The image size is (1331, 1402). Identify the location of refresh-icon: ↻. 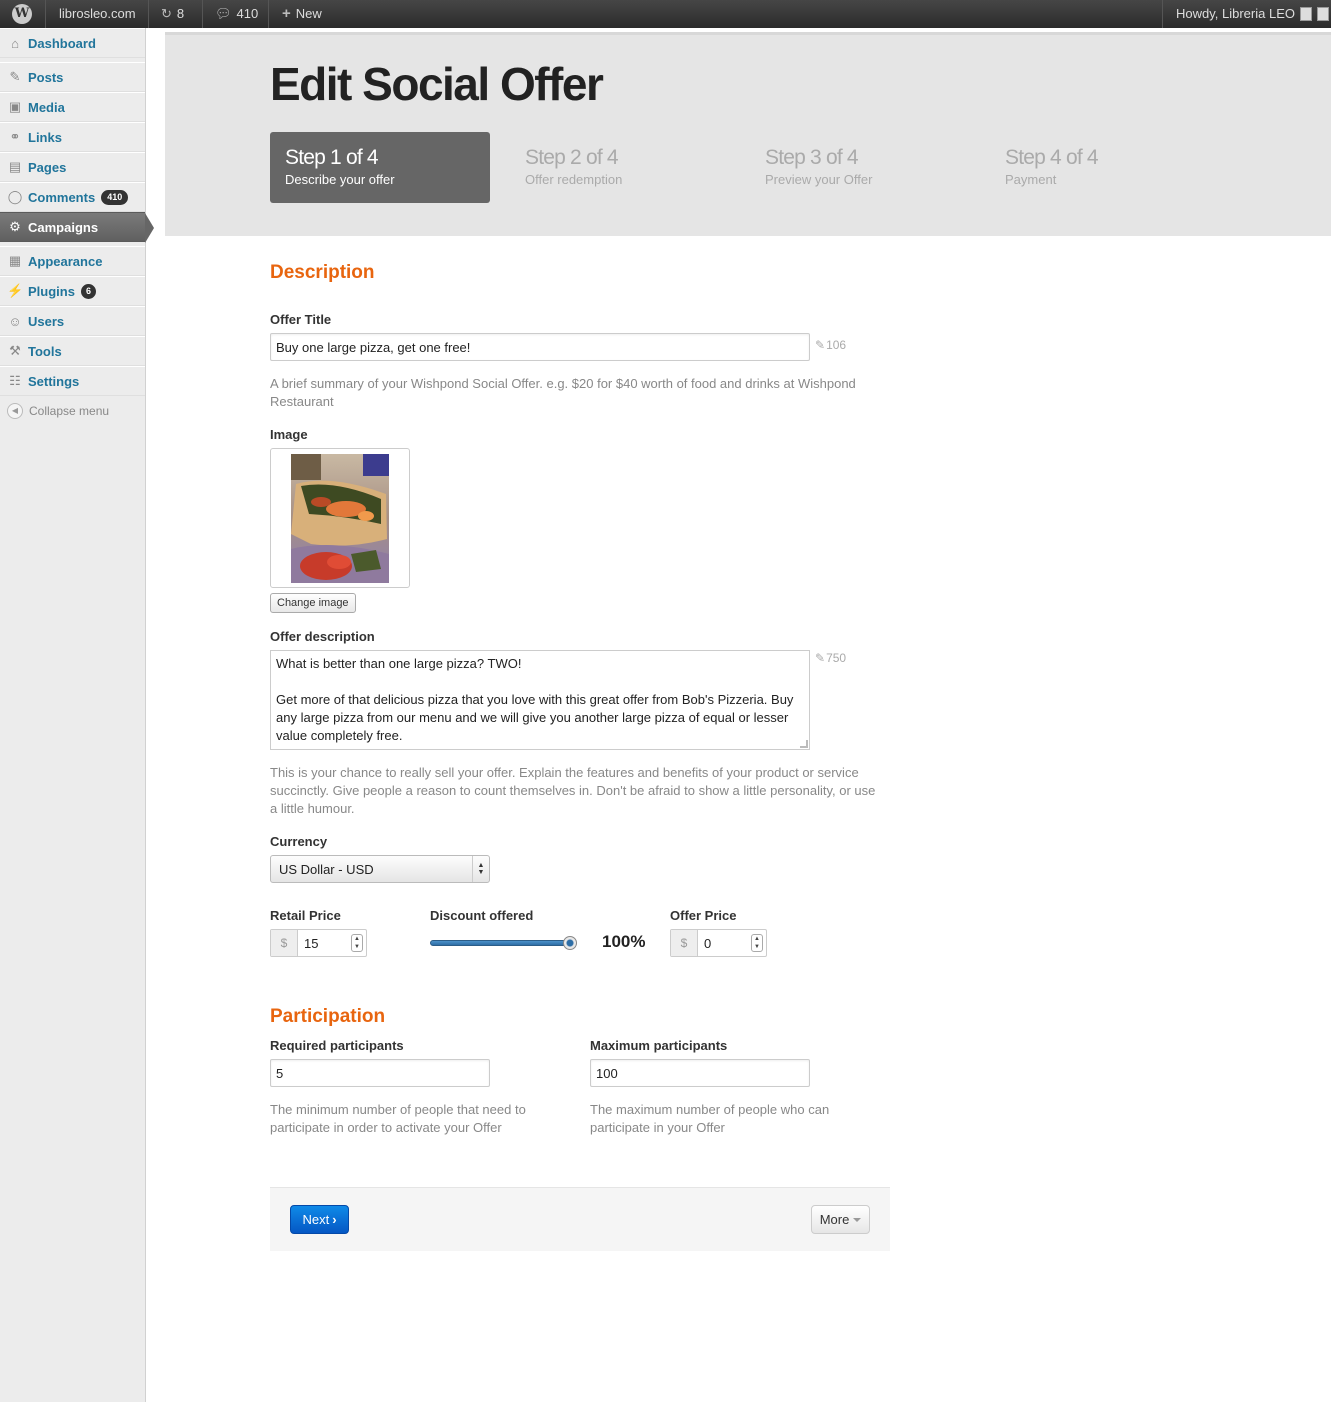
(166, 13).